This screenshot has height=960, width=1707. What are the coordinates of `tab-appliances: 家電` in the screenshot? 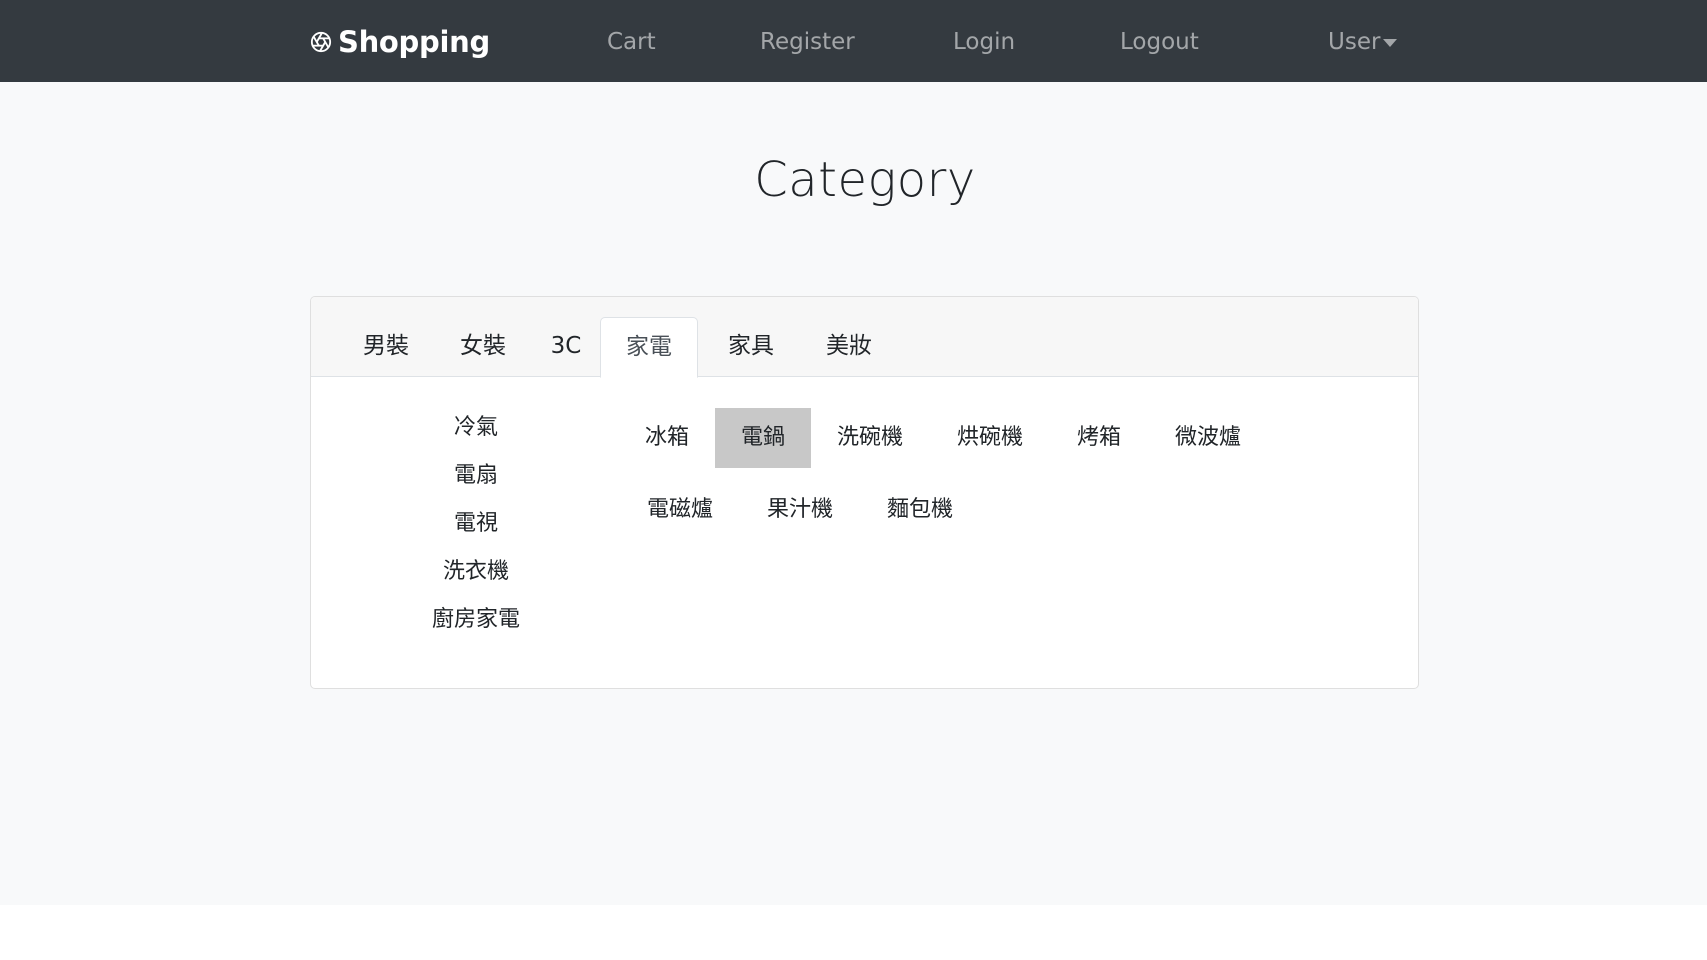 It's located at (649, 347).